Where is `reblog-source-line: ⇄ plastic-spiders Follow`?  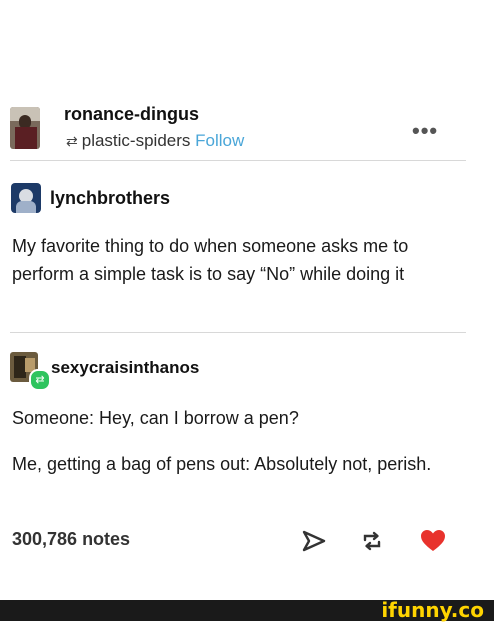
reblog-source-line: ⇄ plastic-spiders Follow is located at coordinates (155, 141).